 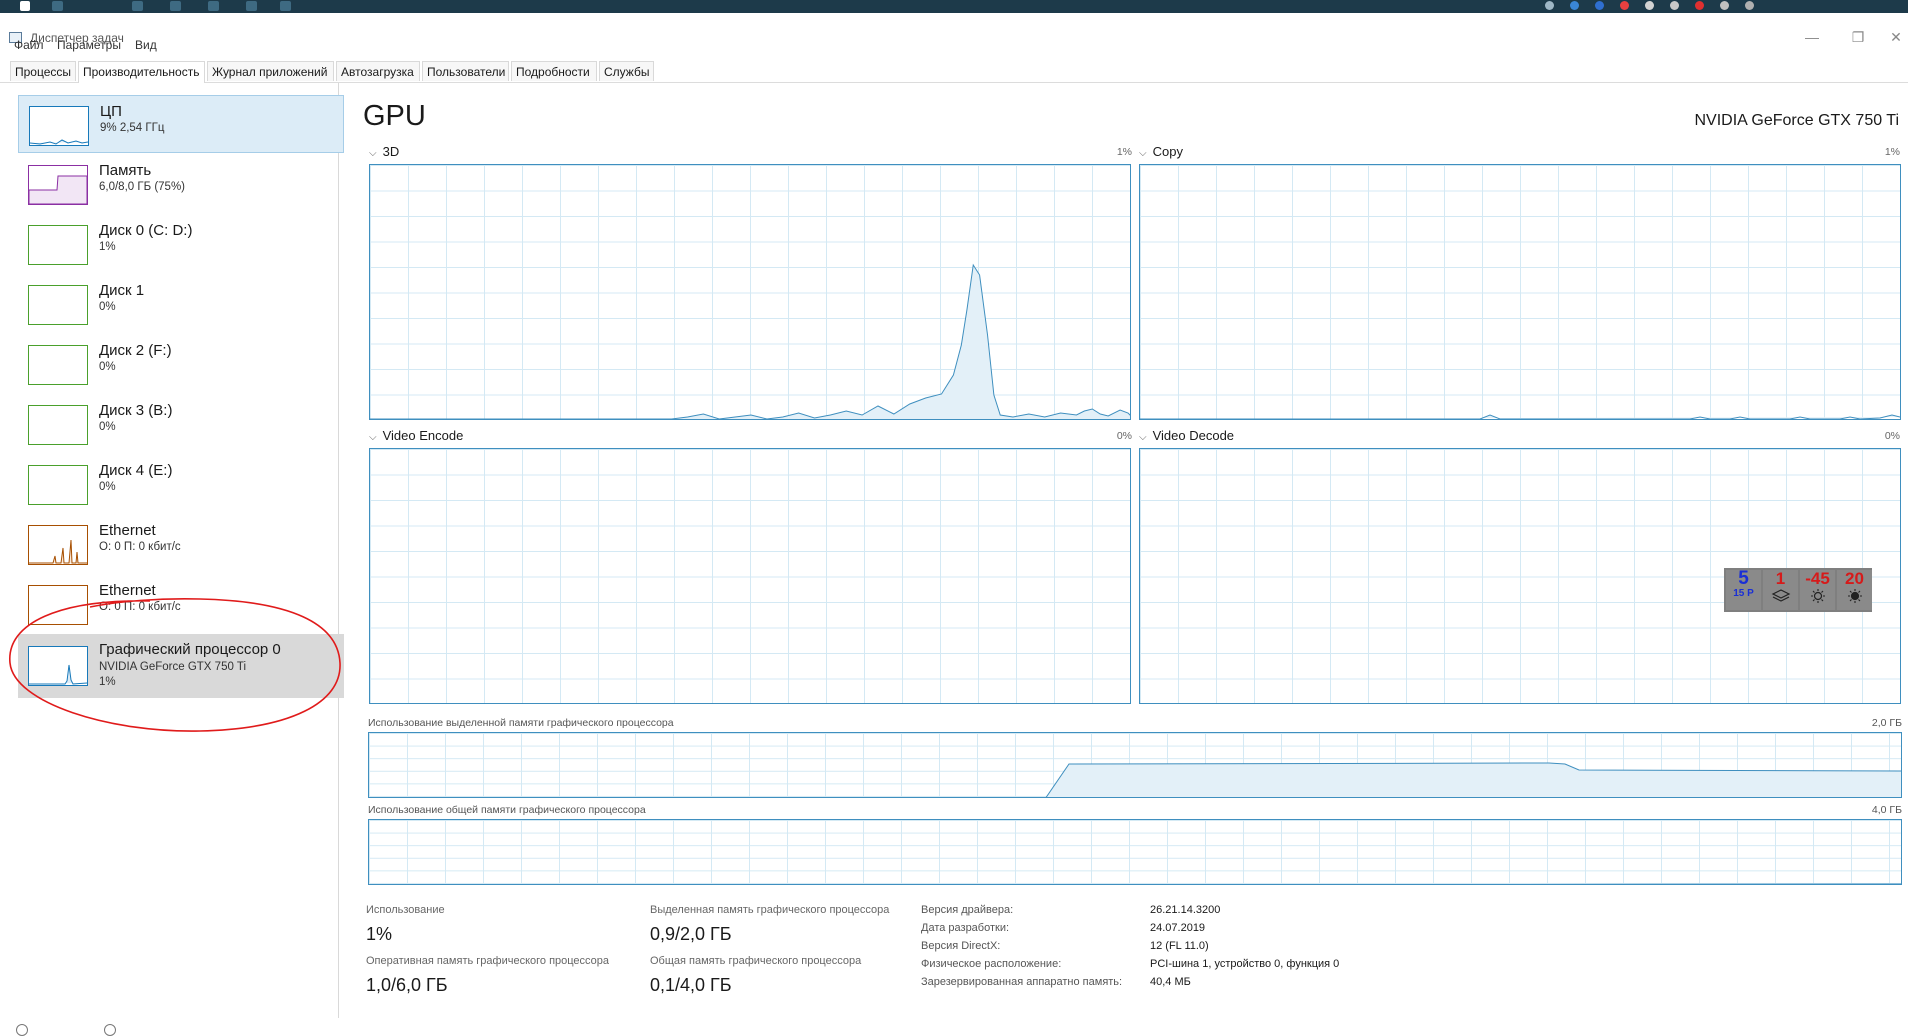 I want to click on graph-pct-video-encode: 0%, so click(x=1124, y=436).